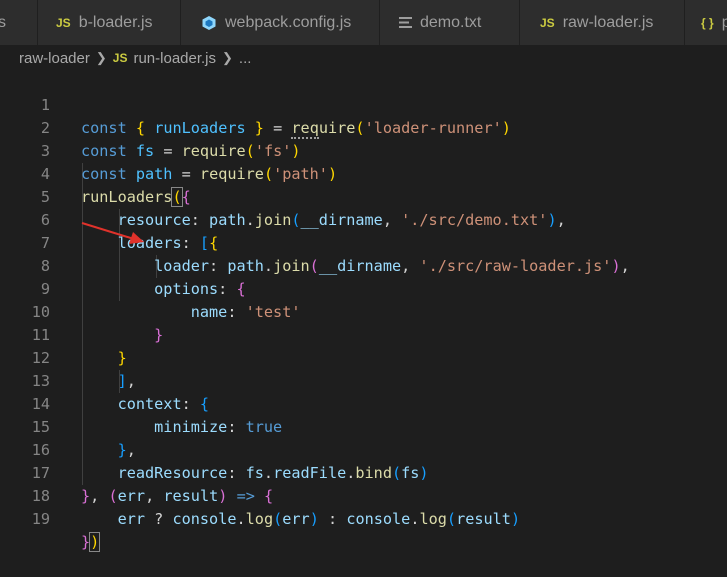 The height and width of the screenshot is (577, 727). I want to click on breadcrumb-folder: raw-loader, so click(54, 58).